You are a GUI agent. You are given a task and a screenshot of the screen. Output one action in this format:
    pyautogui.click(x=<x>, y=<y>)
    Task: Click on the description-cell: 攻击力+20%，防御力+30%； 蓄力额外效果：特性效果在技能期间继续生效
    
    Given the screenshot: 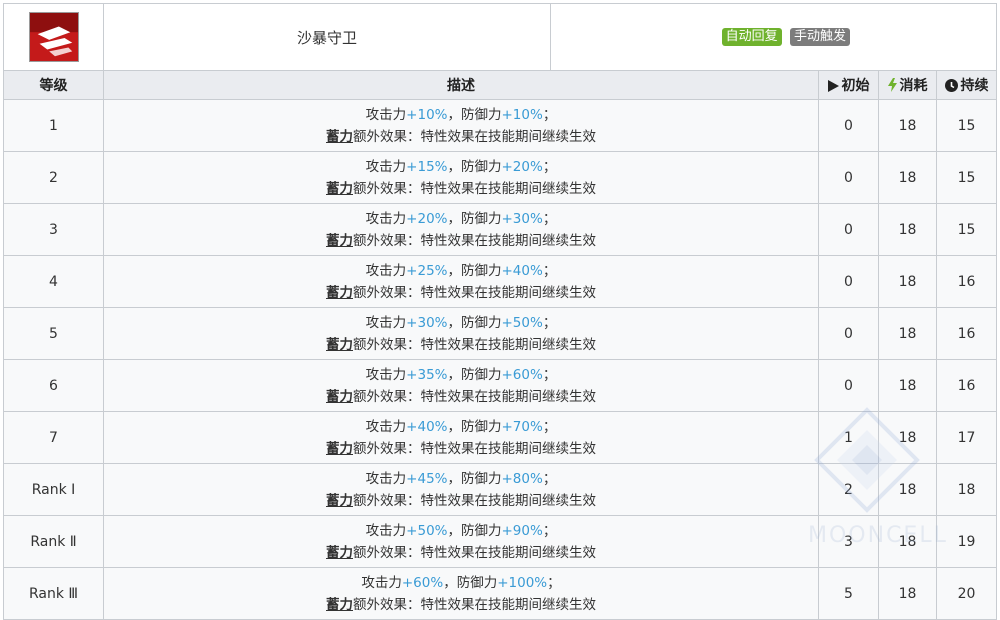 What is the action you would take?
    pyautogui.click(x=461, y=229)
    